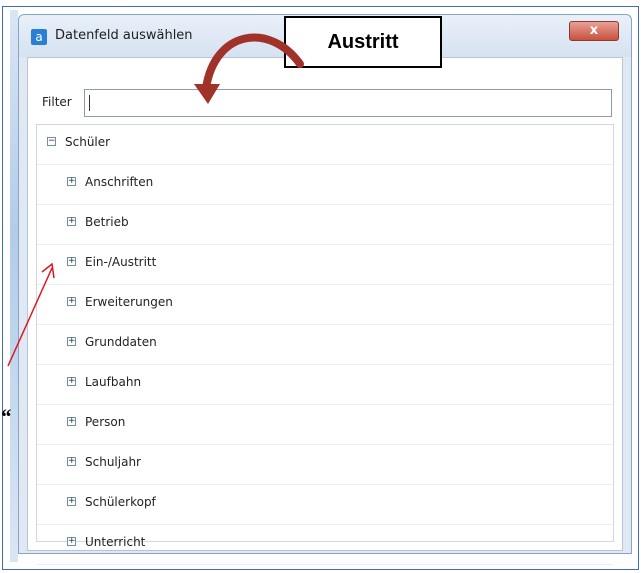 The width and height of the screenshot is (644, 573). Describe the element at coordinates (39, 37) in the screenshot. I see `app-icon: a` at that location.